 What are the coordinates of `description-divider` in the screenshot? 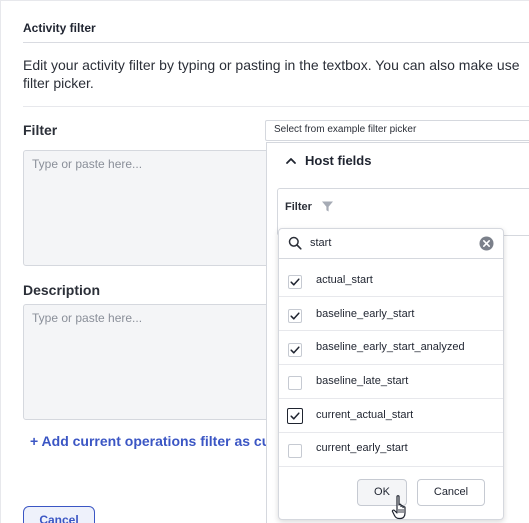 It's located at (276, 106).